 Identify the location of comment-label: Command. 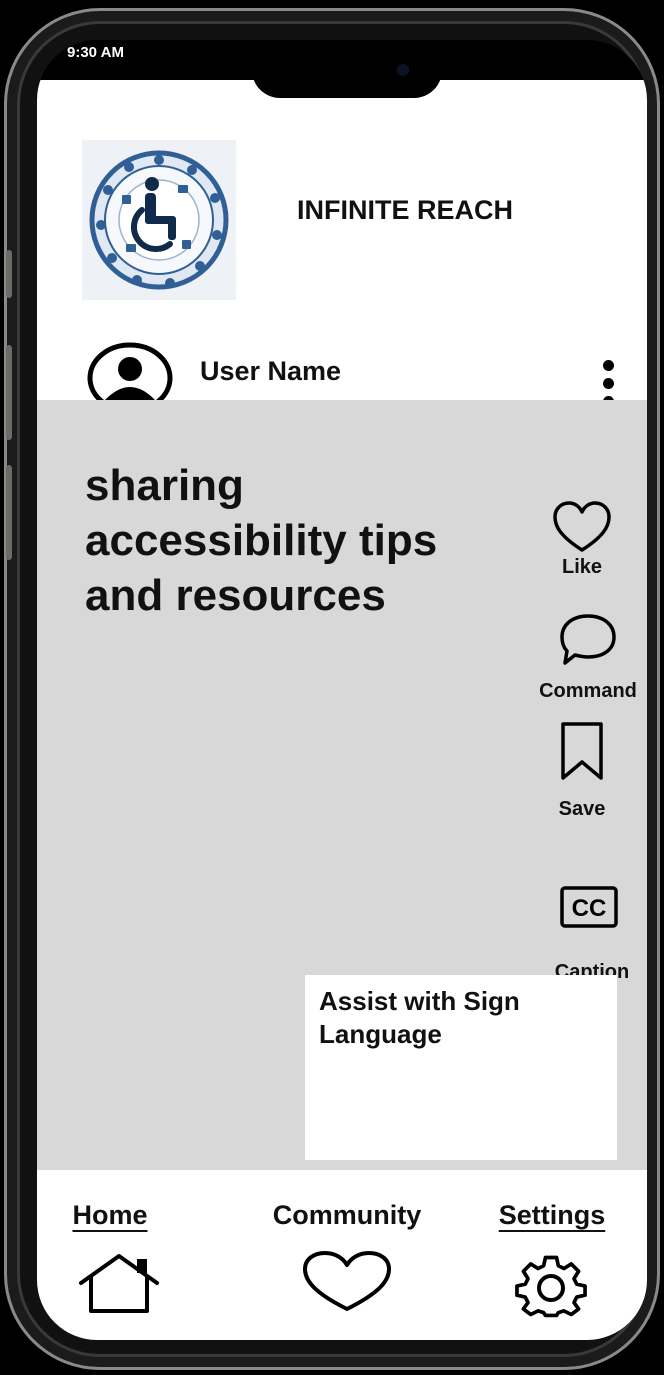
(588, 691).